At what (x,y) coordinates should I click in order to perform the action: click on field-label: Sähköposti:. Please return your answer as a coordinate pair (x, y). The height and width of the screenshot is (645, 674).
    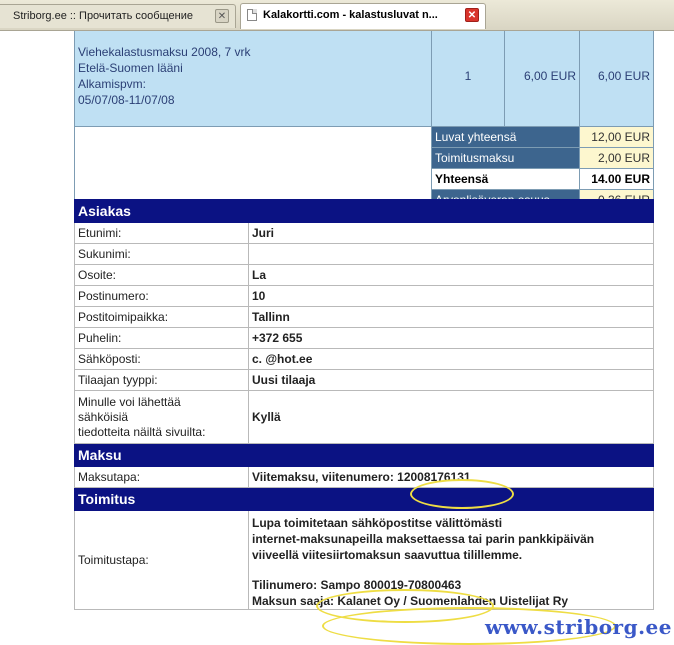
    Looking at the image, I should click on (161, 359).